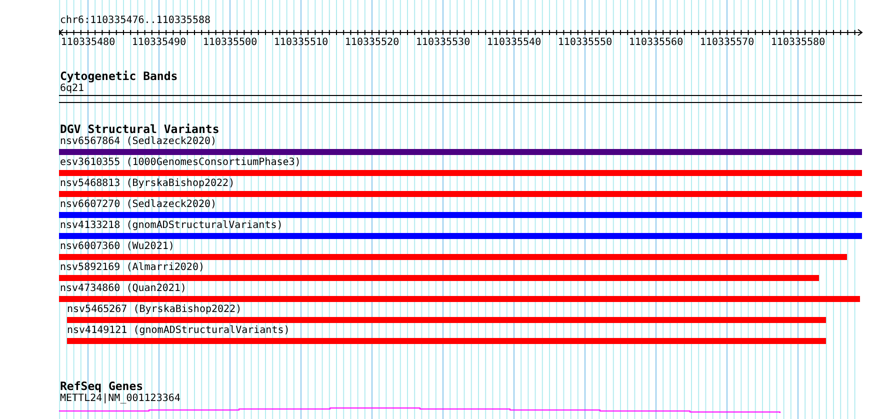 The image size is (890, 419). What do you see at coordinates (178, 330) in the screenshot?
I see `variant-label: nsv4149121 (gnomADStructuralVariants)` at bounding box center [178, 330].